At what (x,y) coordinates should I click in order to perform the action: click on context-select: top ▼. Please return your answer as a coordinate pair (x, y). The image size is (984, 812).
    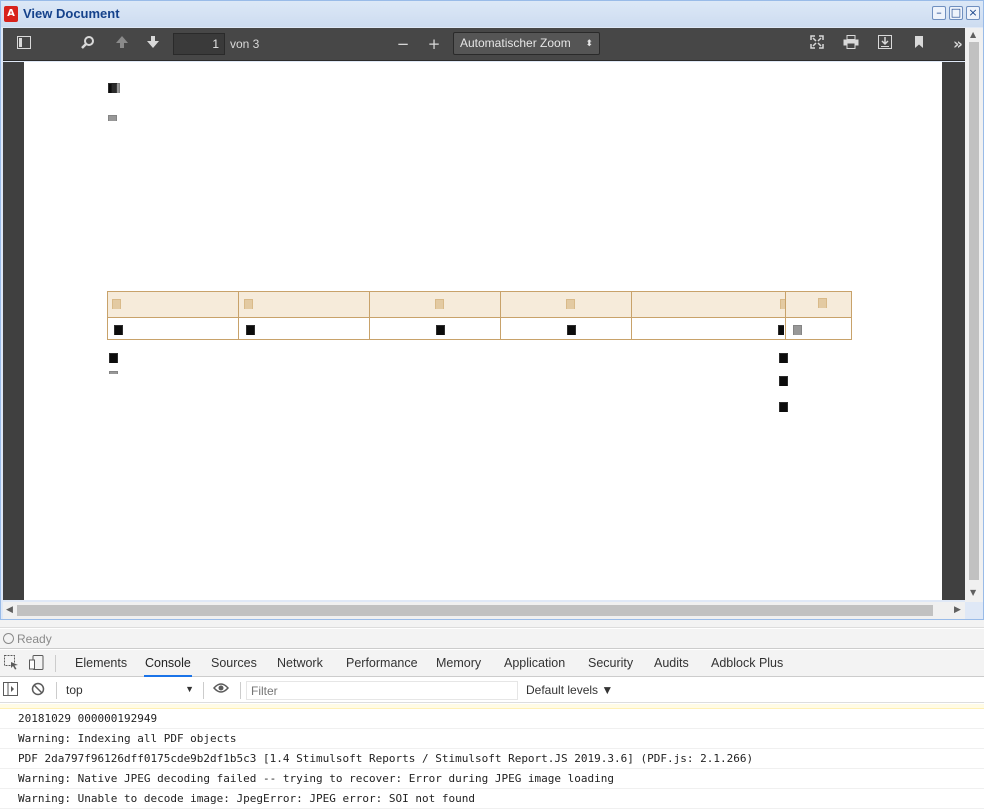
    Looking at the image, I should click on (131, 690).